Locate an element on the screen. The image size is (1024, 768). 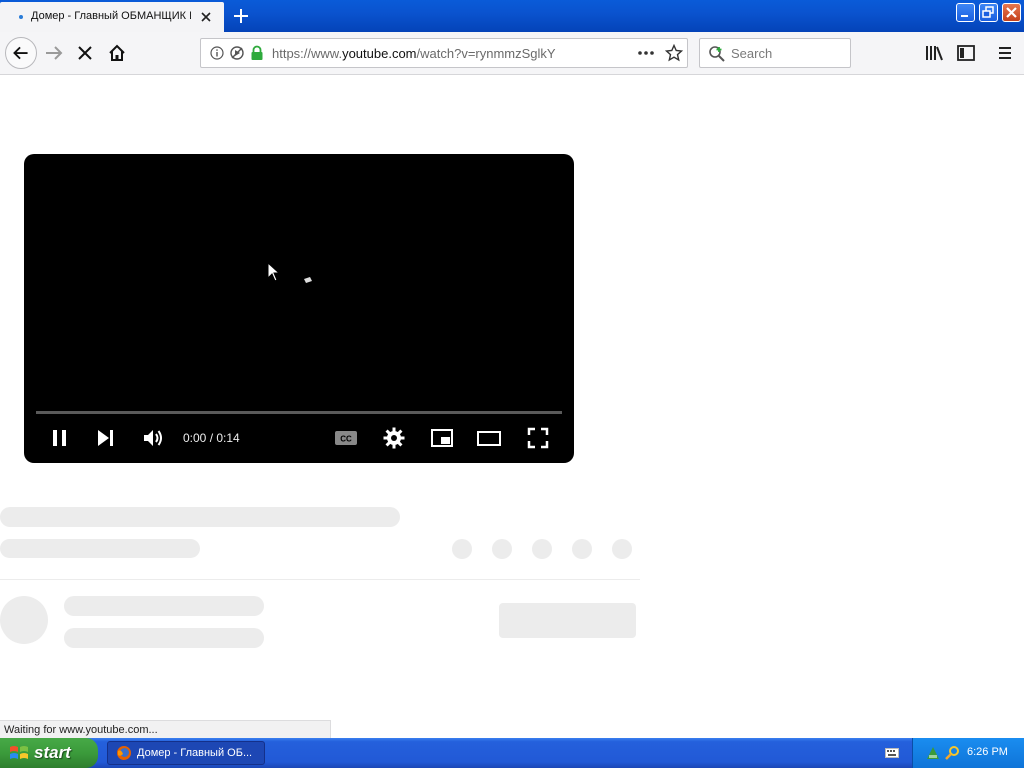
close-icon is located at coordinates (1011, 12).